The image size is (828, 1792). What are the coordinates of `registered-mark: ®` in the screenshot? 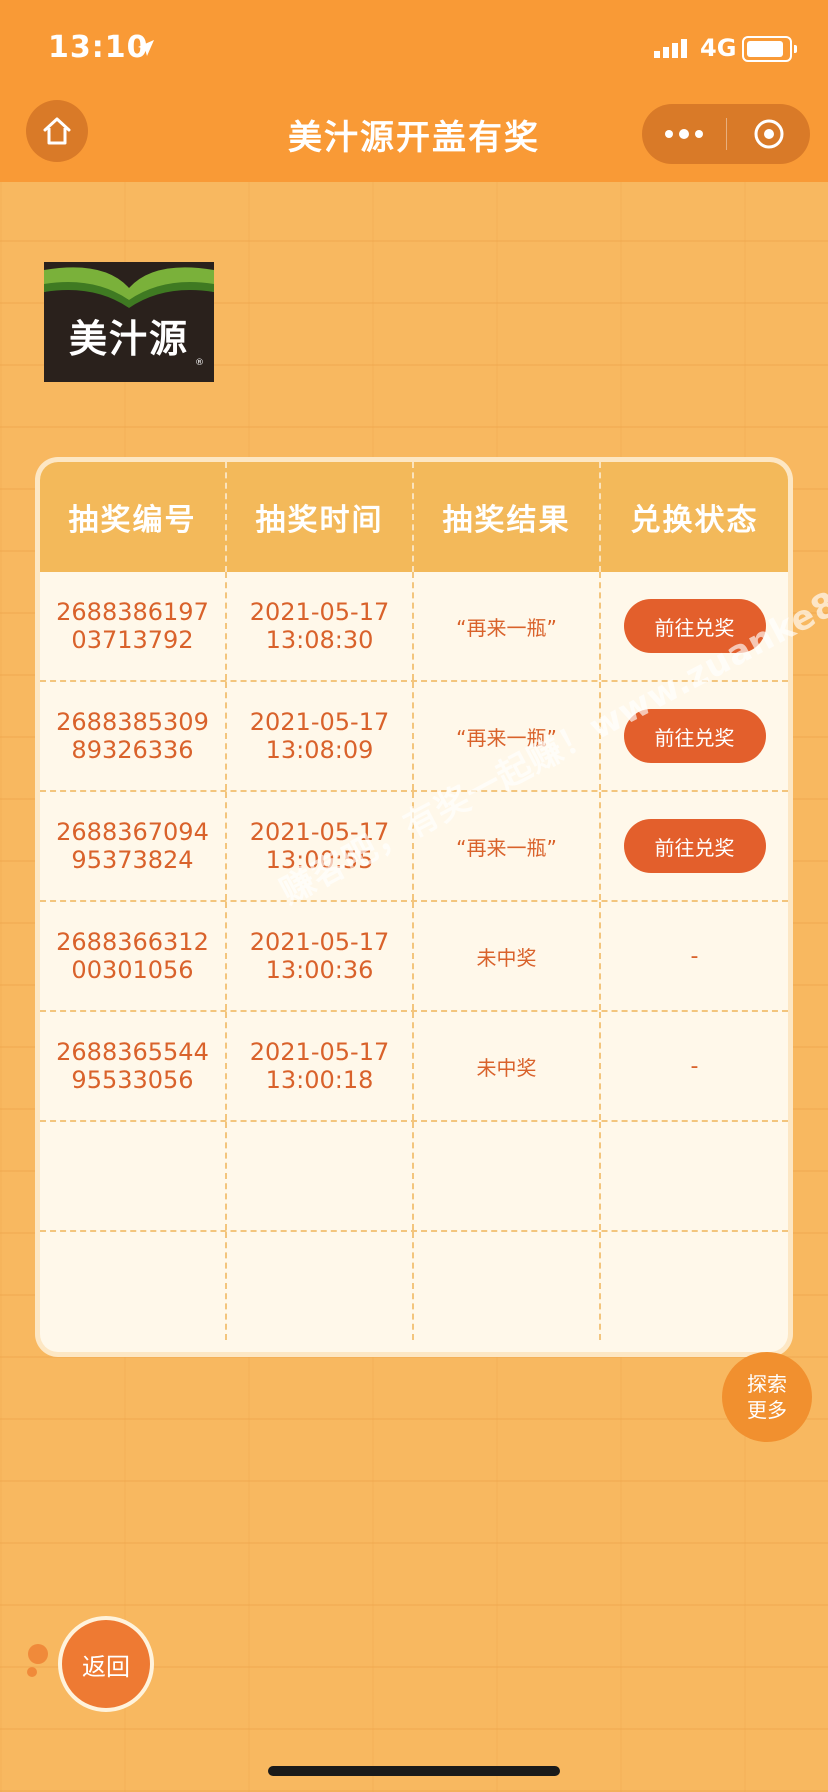 It's located at (199, 363).